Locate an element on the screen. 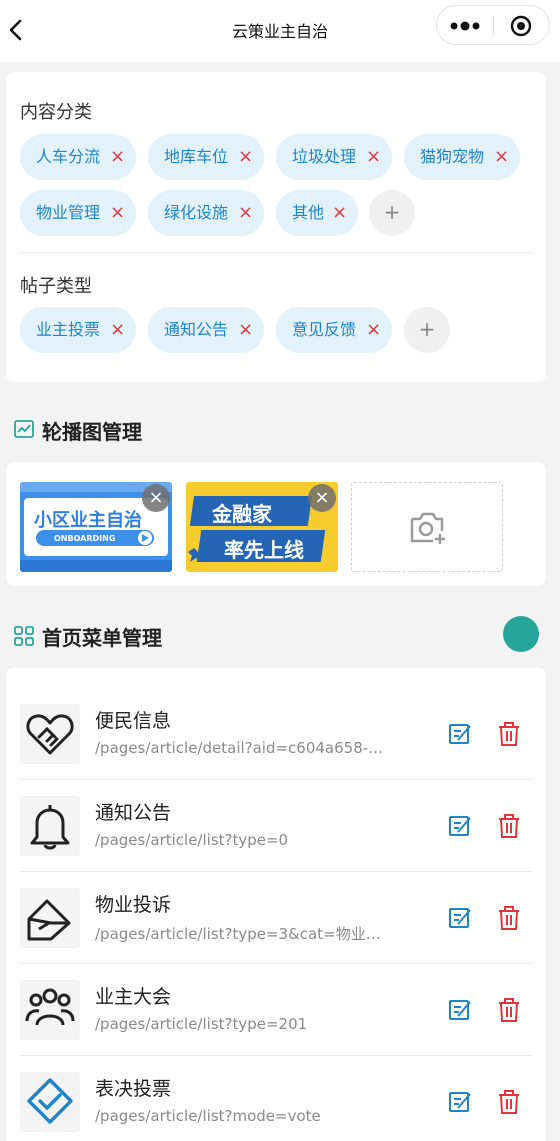 The height and width of the screenshot is (1141, 560). post-type-tag: 通知公告 × is located at coordinates (206, 330).